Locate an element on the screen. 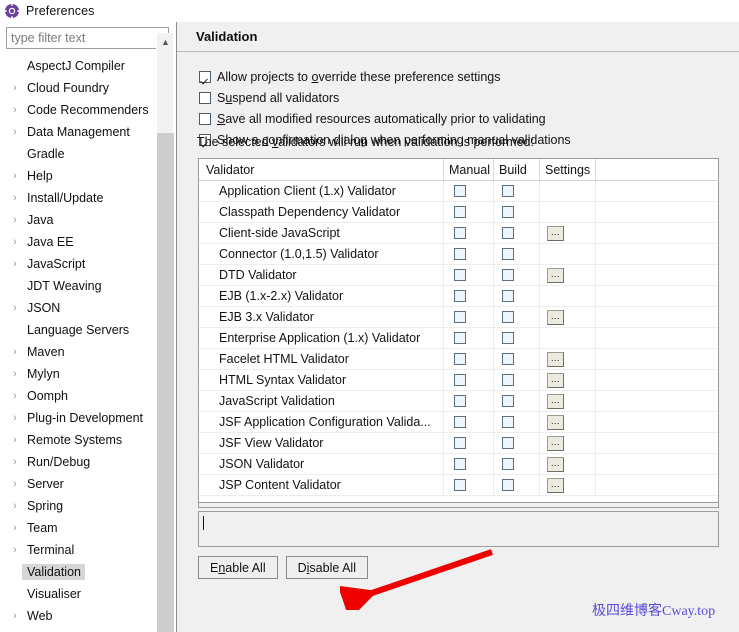 The width and height of the screenshot is (739, 632). table-row: Enterprise Application (1.x) Validator is located at coordinates (458, 338).